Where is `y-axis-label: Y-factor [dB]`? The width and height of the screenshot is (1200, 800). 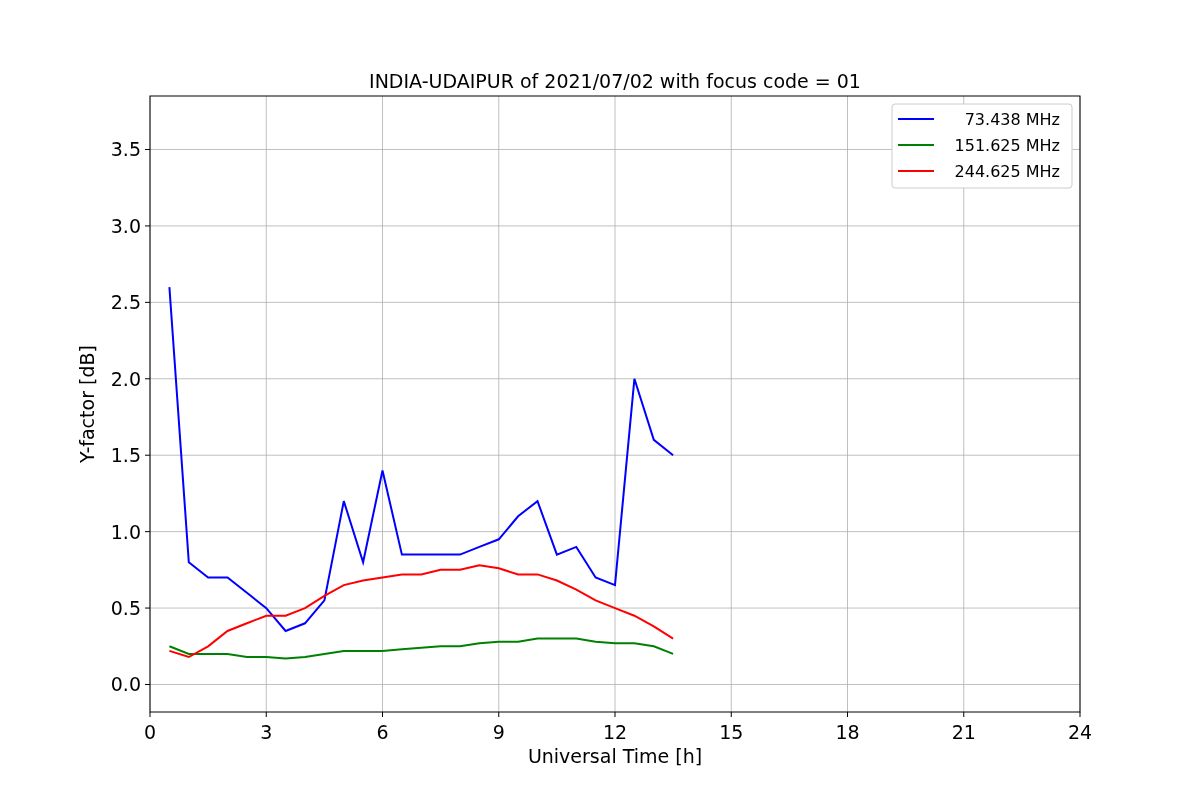
y-axis-label: Y-factor [dB] is located at coordinates (87, 404).